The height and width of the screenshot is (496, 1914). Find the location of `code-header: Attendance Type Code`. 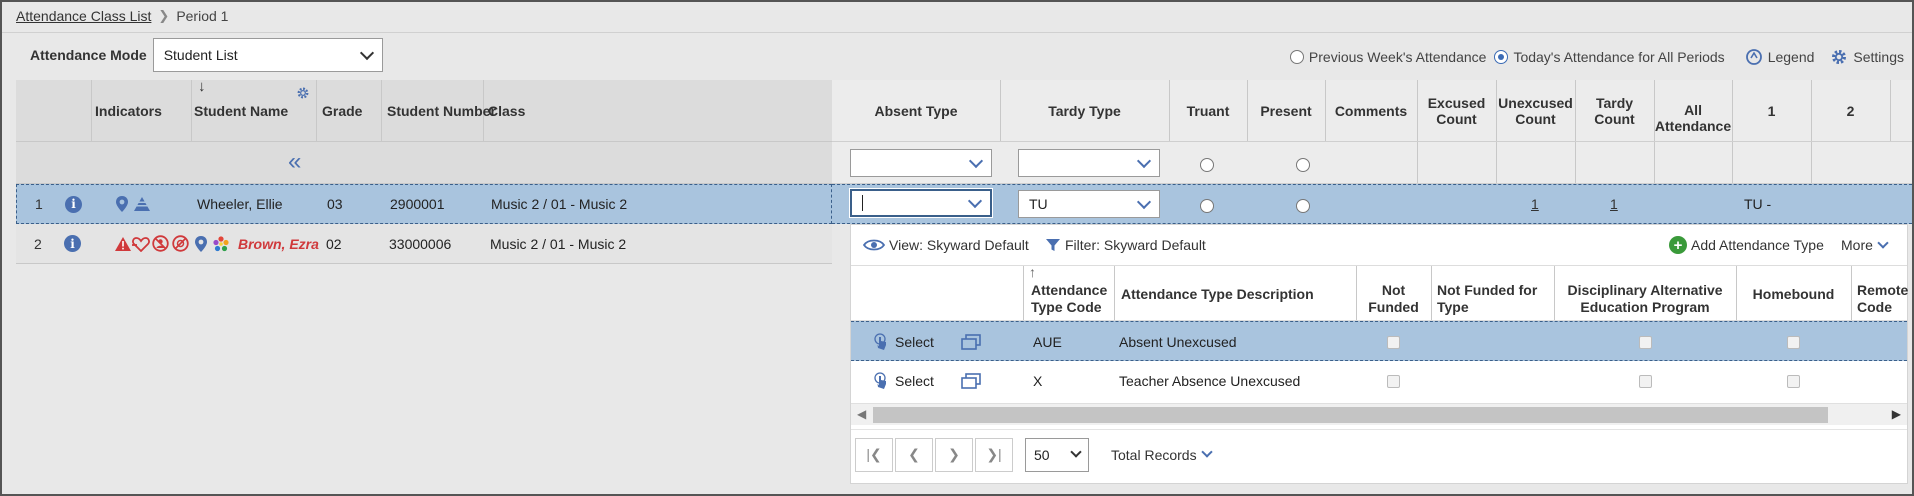

code-header: Attendance Type Code is located at coordinates (1069, 298).